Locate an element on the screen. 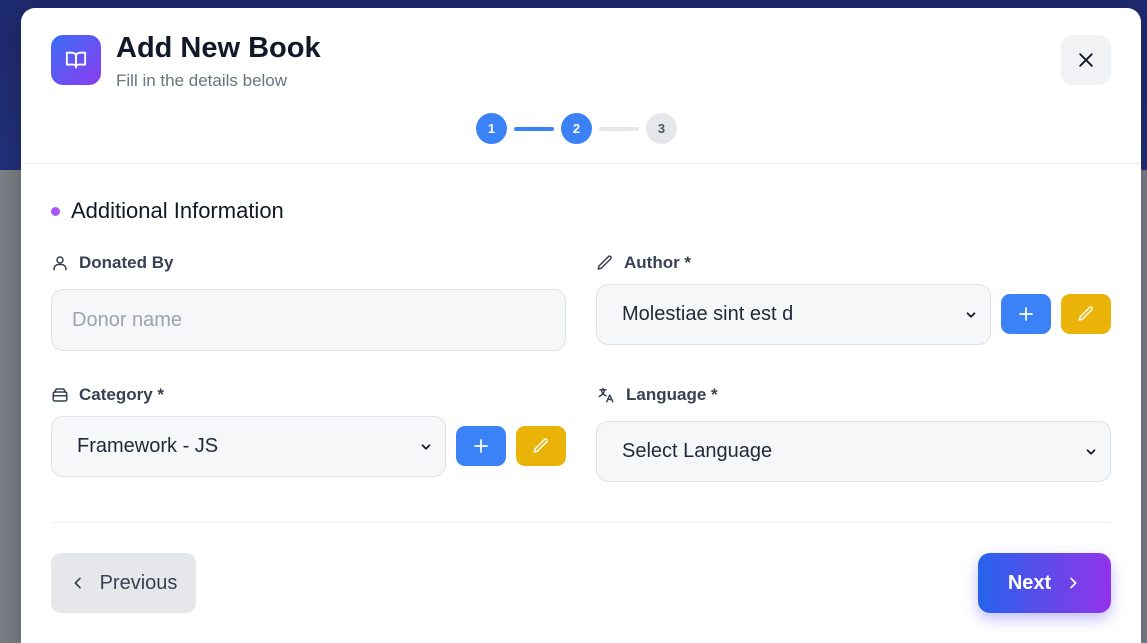 This screenshot has height=643, width=1147. step-2: 2 is located at coordinates (576, 128).